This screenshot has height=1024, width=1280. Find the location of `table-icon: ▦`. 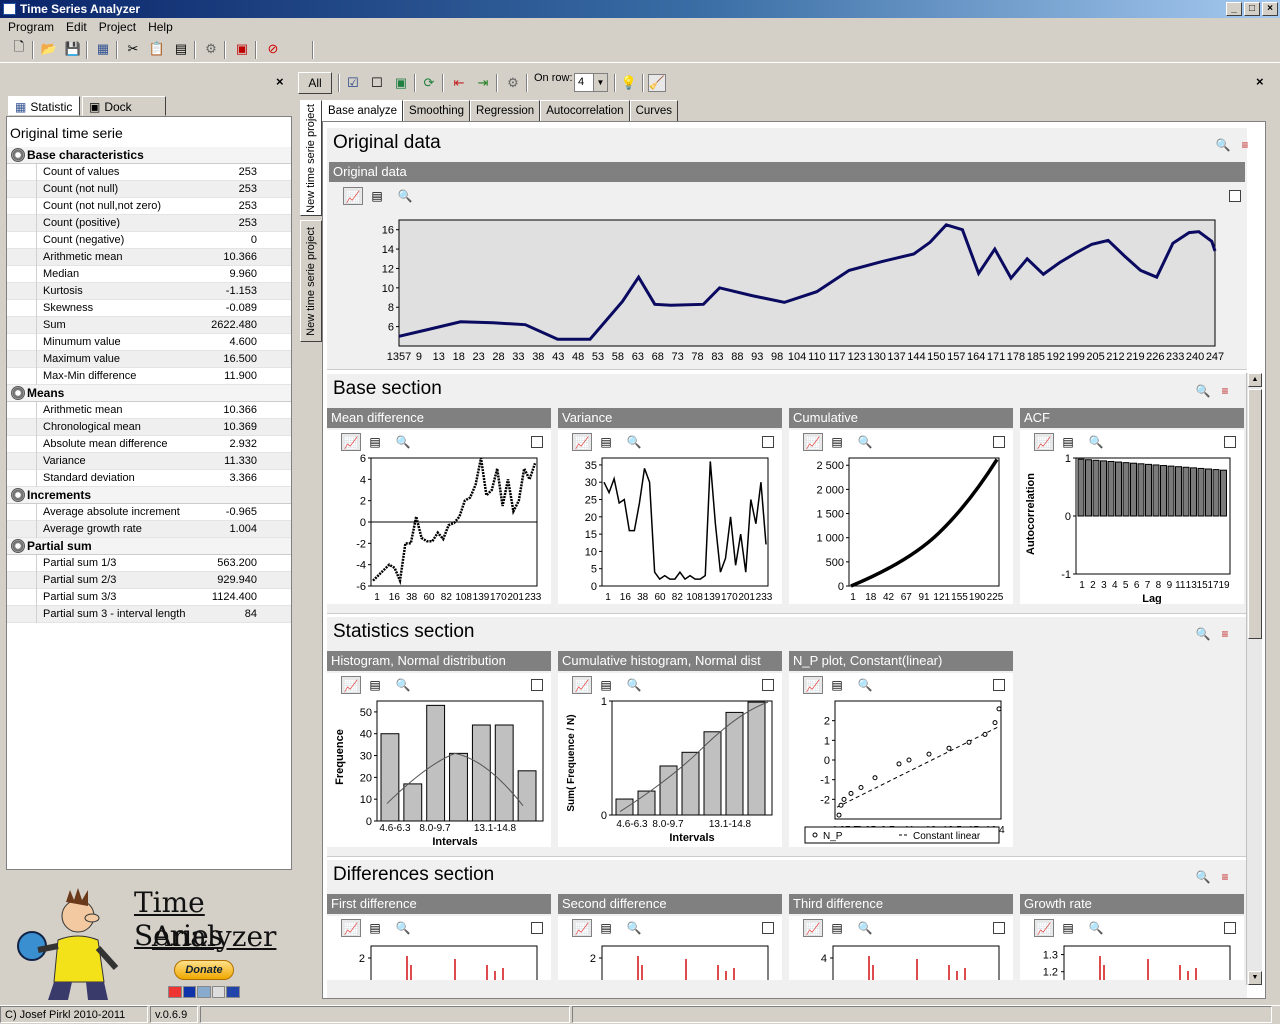

table-icon: ▦ is located at coordinates (103, 49).